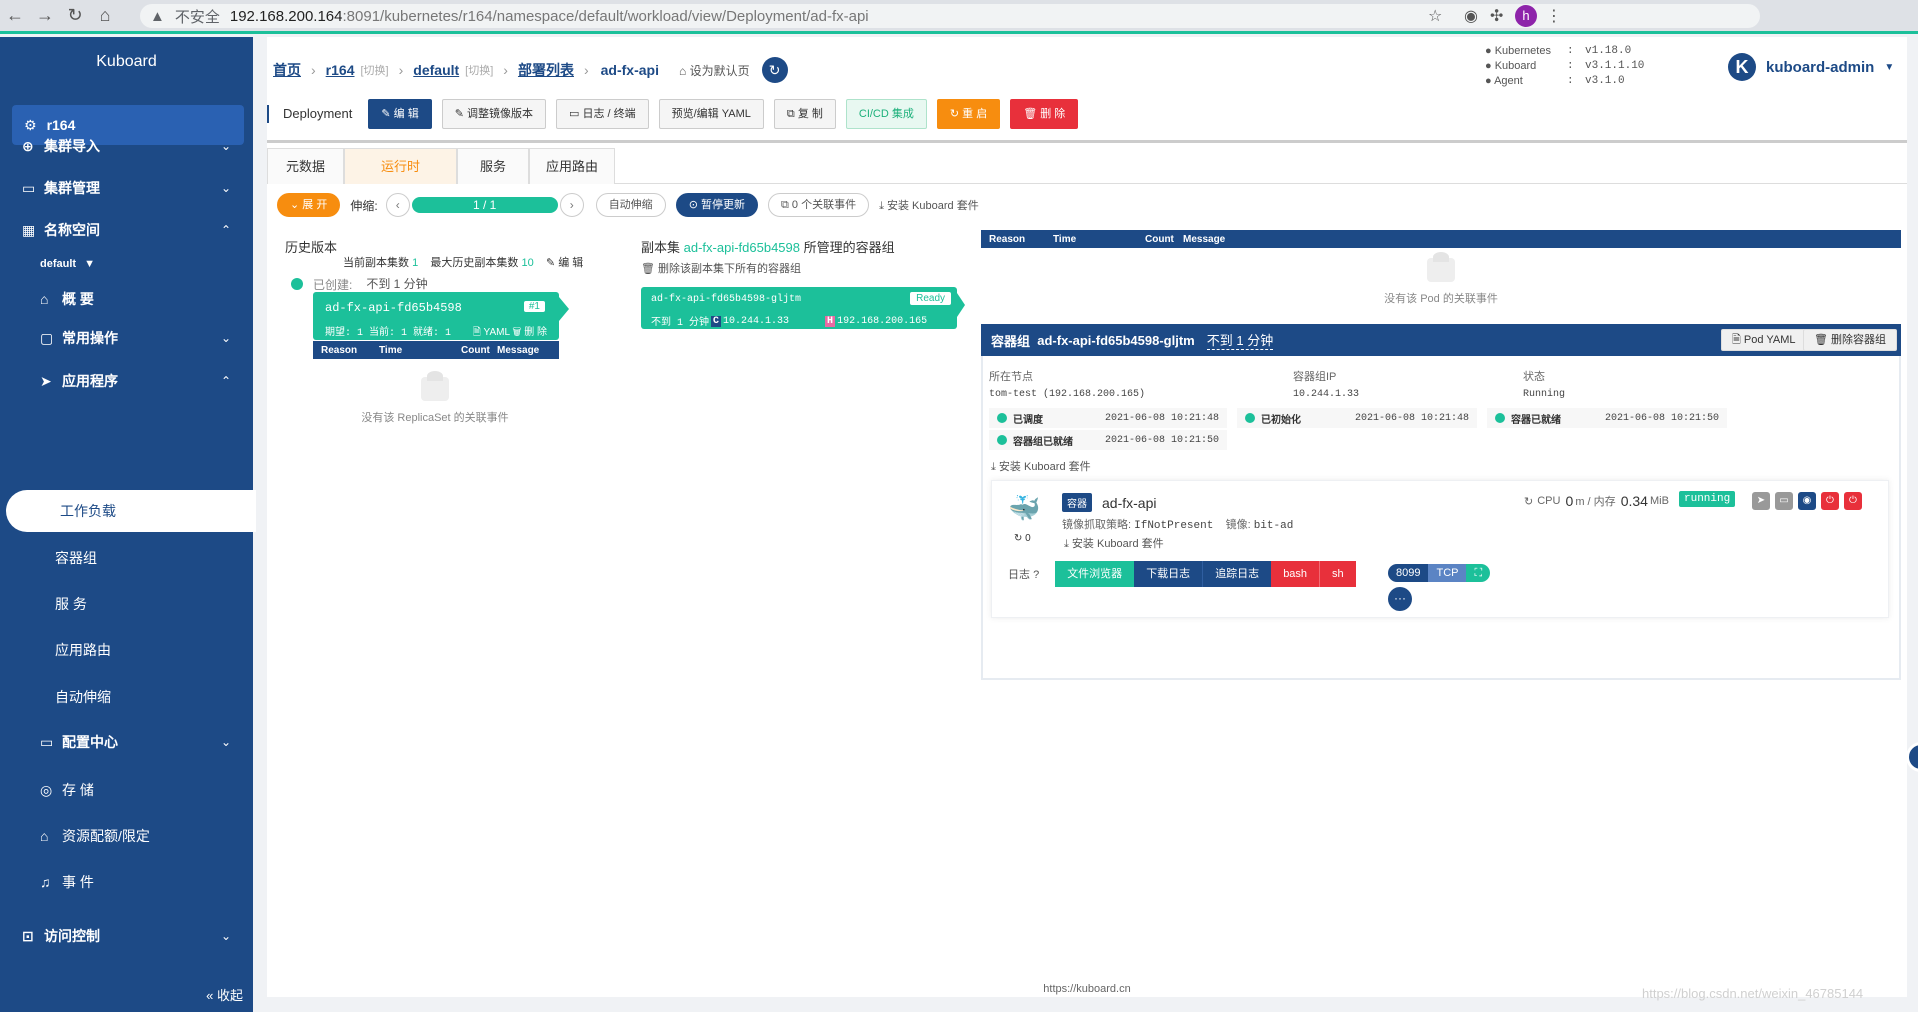  I want to click on namespace-selector: default ▼, so click(126, 264).